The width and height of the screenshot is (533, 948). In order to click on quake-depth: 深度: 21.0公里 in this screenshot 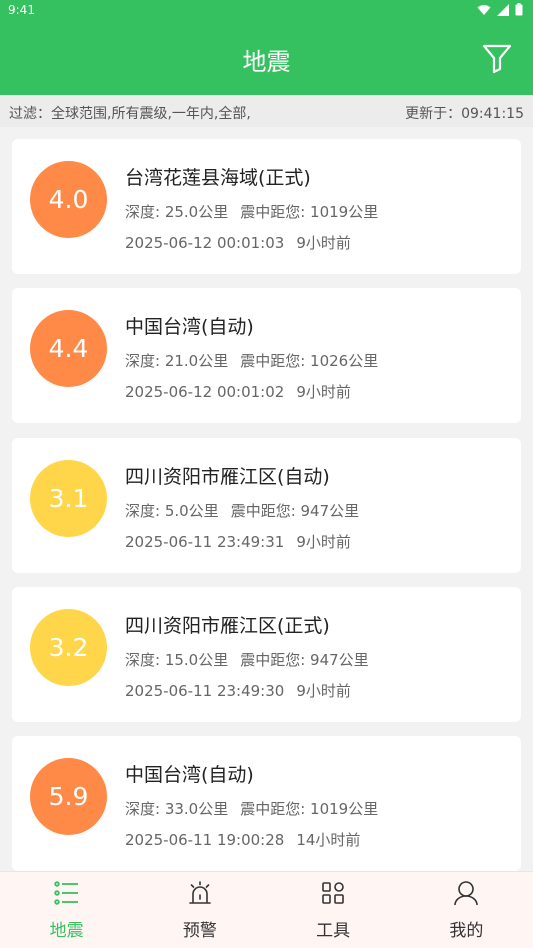, I will do `click(177, 361)`.